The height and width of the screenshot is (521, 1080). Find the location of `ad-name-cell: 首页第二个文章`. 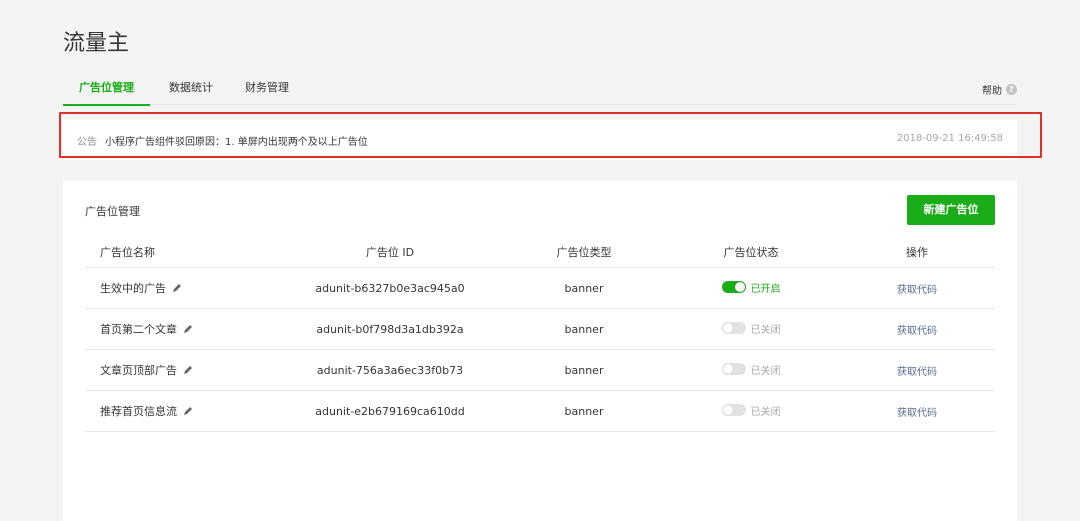

ad-name-cell: 首页第二个文章 is located at coordinates (180, 329).